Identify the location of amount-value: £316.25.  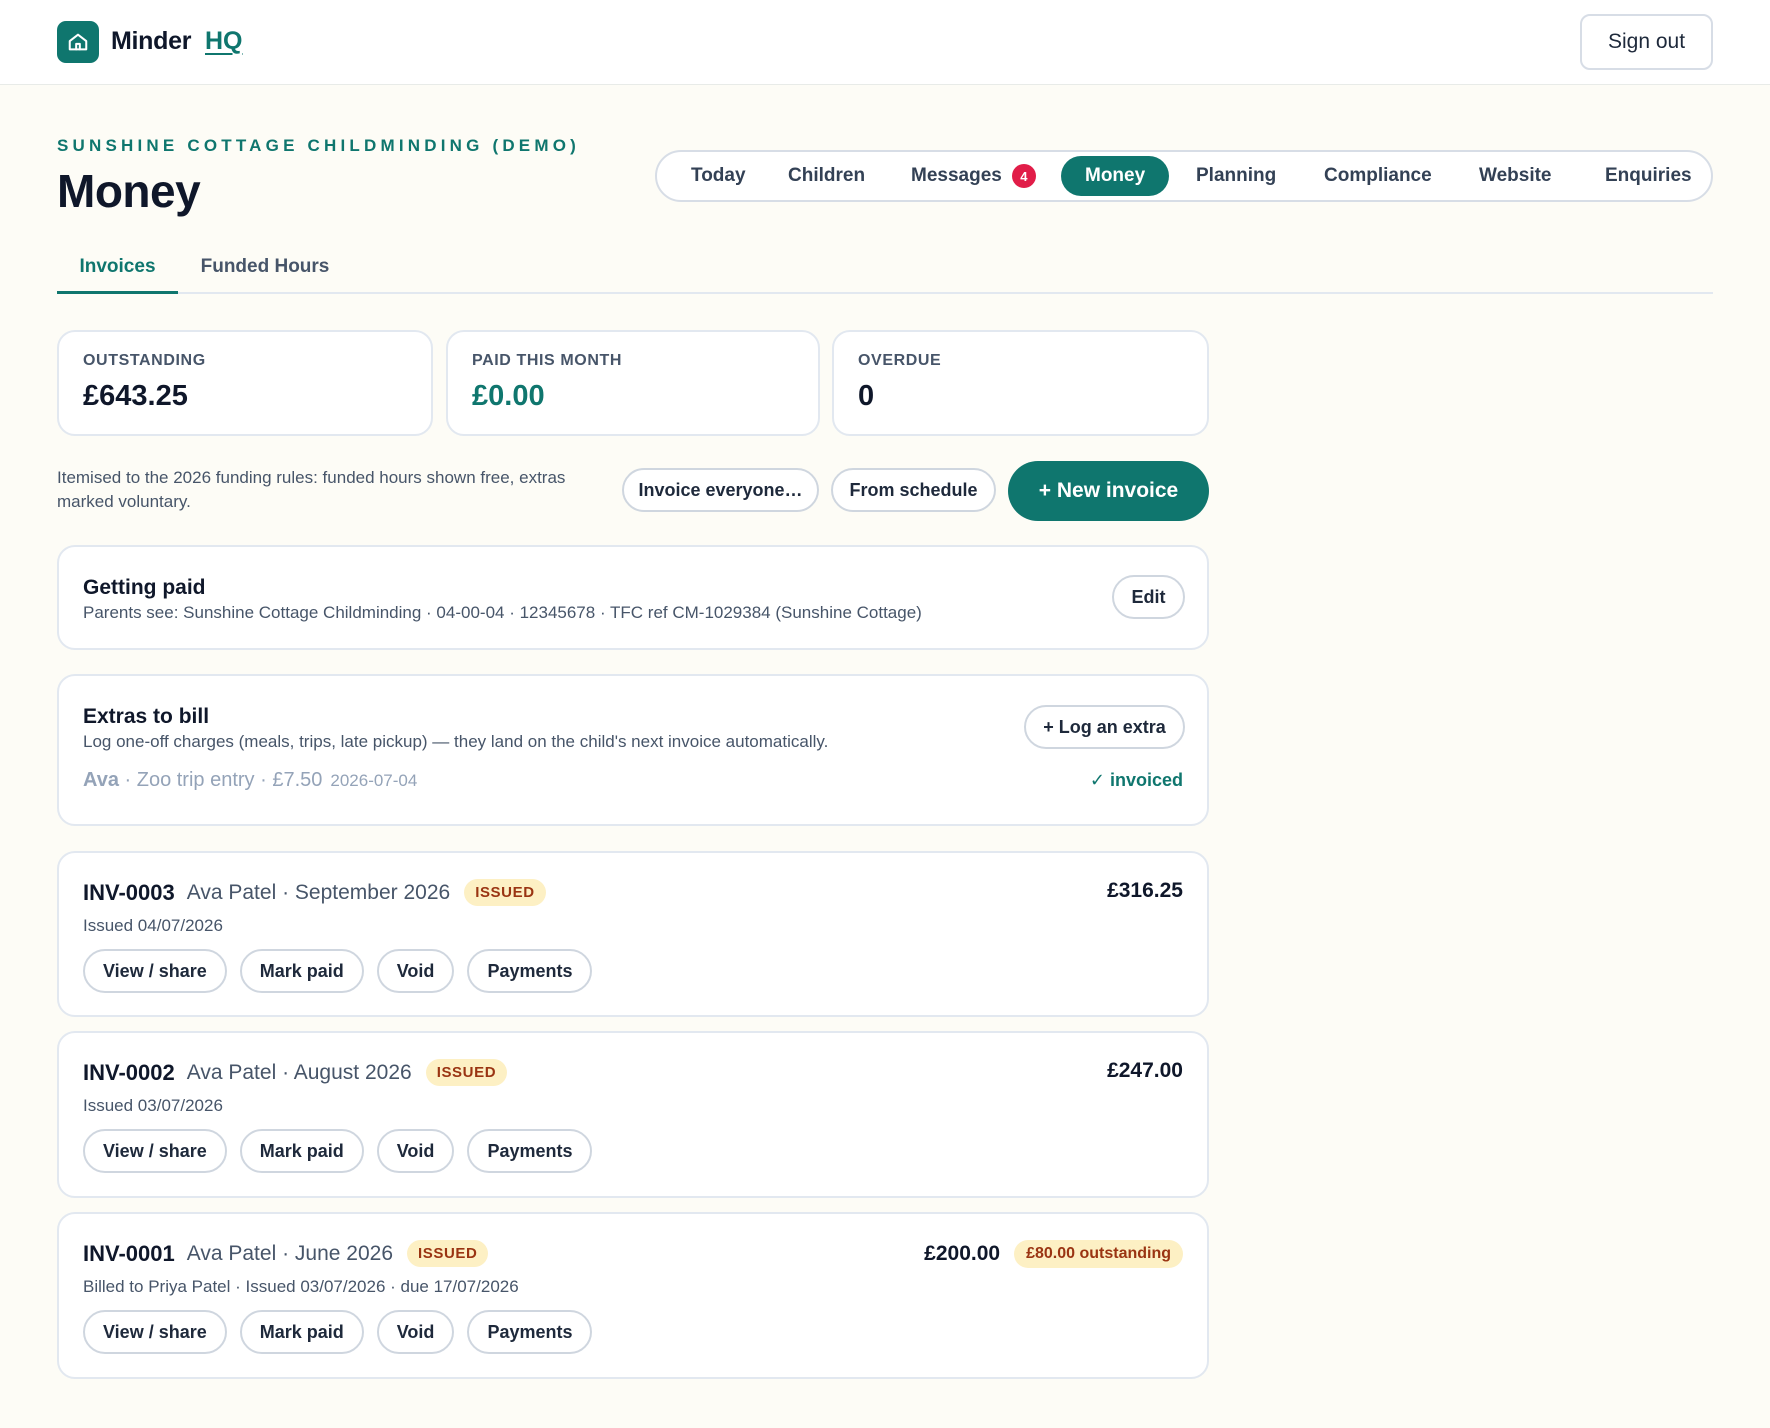
(1145, 890).